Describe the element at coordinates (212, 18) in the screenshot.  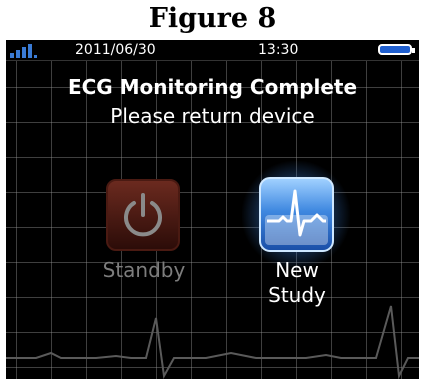
I see `figure-title: Figure 8` at that location.